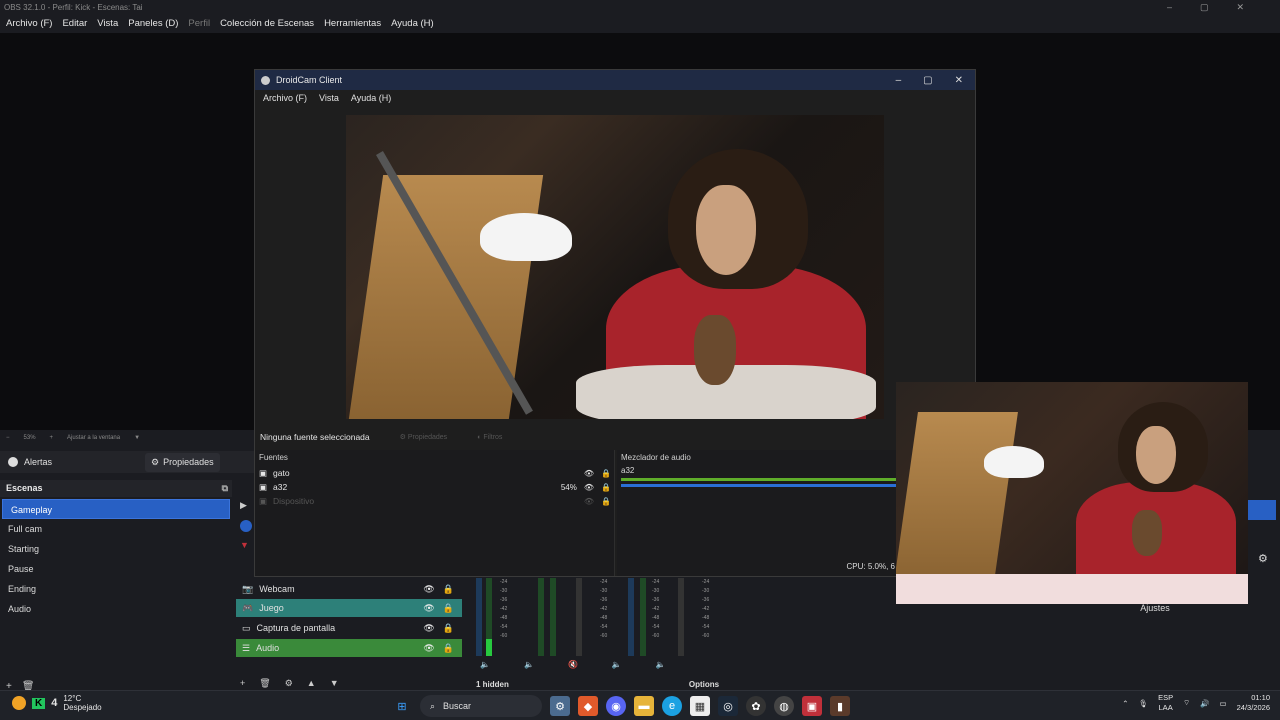  I want to click on wifi-icon: ⌔, so click(1186, 703).